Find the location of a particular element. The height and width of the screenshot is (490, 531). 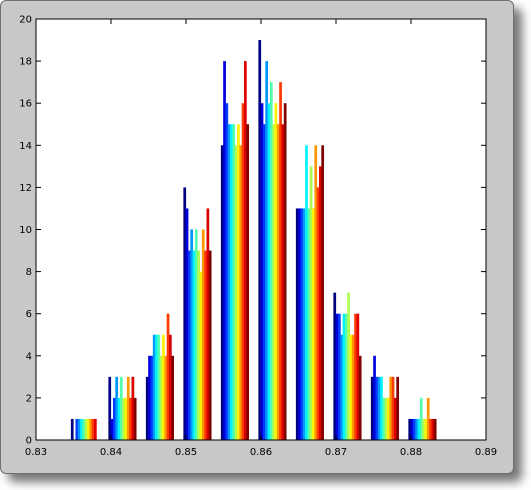

bar-bin4-series0 is located at coordinates (222, 293).